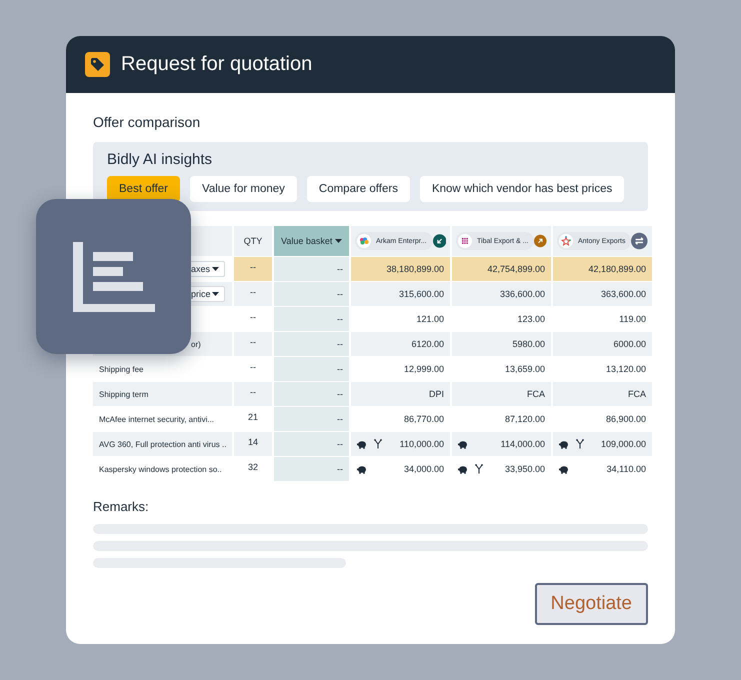  I want to click on panel-title: Bidly AI insights, so click(160, 159).